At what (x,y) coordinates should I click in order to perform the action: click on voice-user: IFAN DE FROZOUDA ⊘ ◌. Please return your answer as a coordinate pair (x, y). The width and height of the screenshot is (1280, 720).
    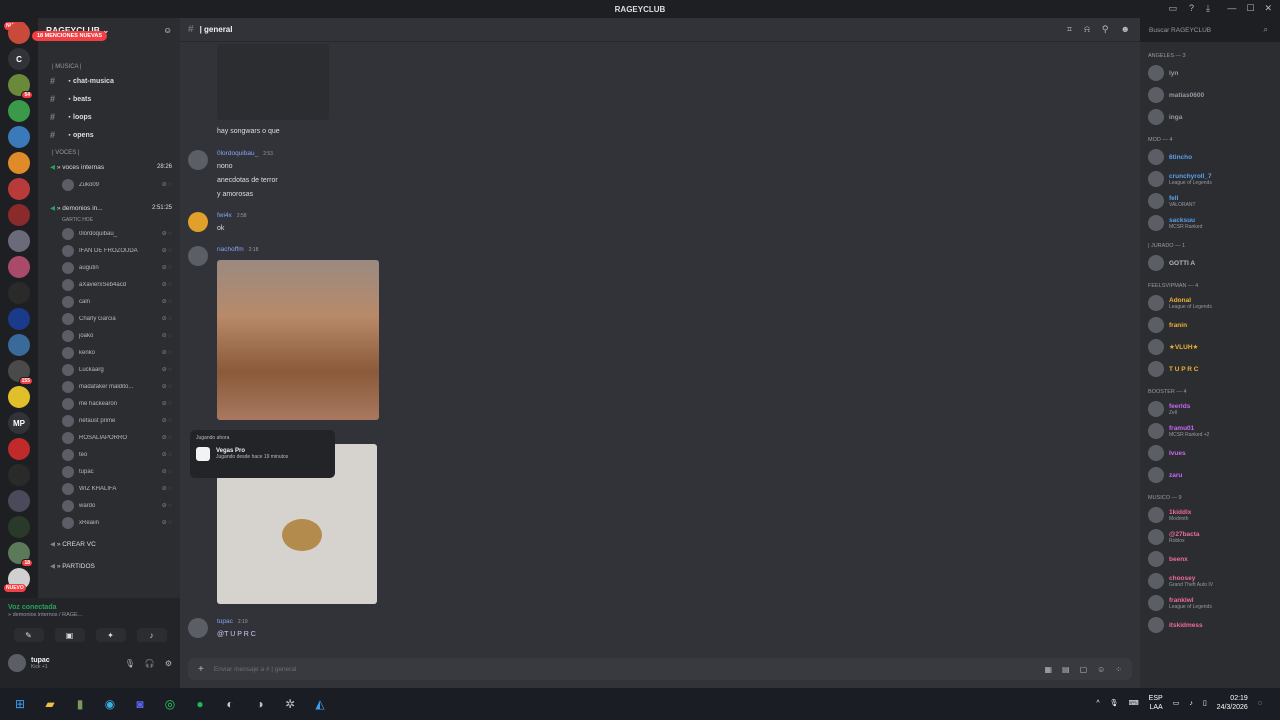
    Looking at the image, I should click on (109, 250).